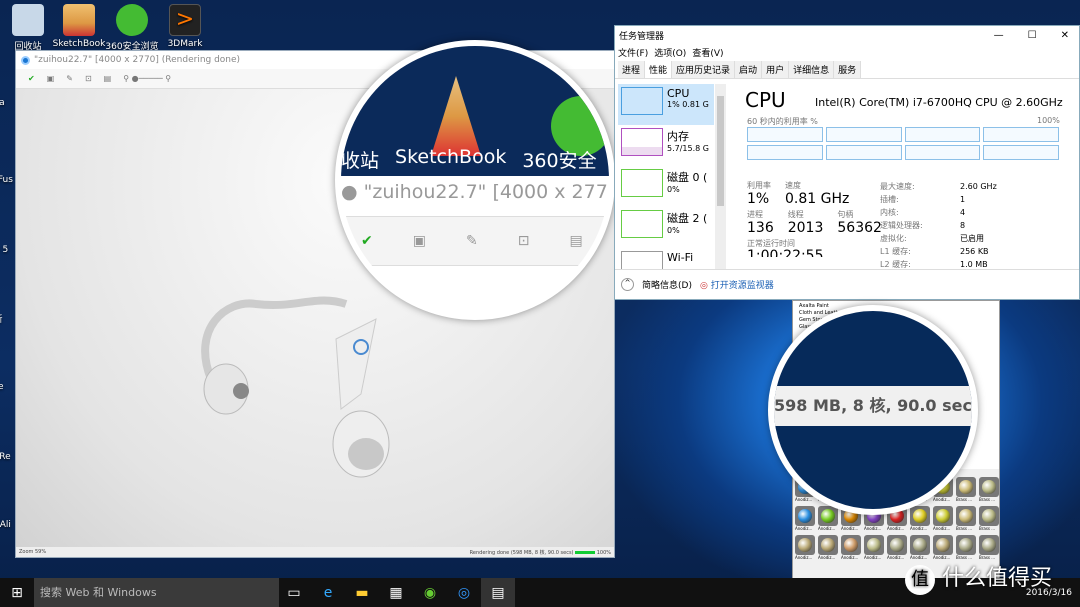 Image resolution: width=1080 pixels, height=607 pixels. Describe the element at coordinates (8, 457) in the screenshot. I see `desktop-icon-left: Ke Re` at that location.